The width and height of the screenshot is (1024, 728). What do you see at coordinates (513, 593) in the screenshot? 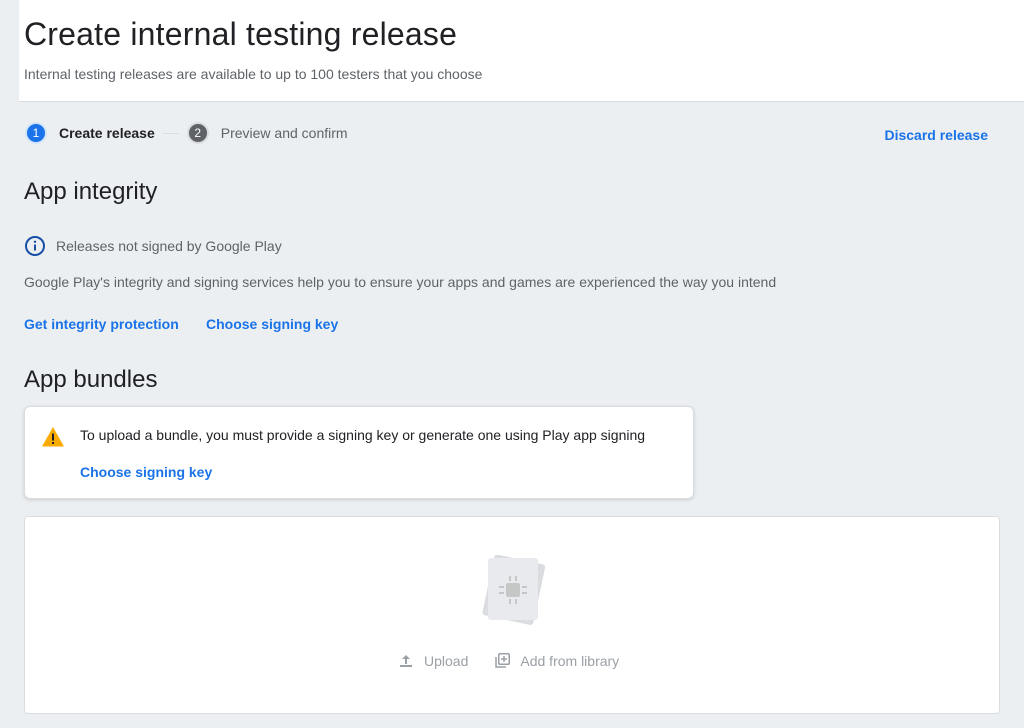
I see `app-bundle-icon` at bounding box center [513, 593].